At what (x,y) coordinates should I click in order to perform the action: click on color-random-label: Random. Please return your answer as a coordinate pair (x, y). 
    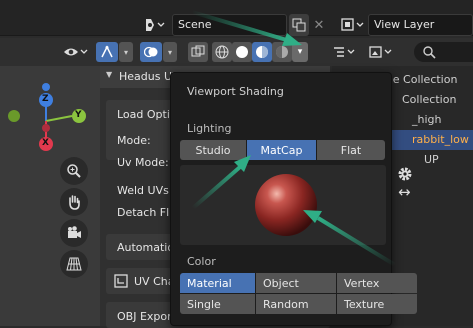
    Looking at the image, I should click on (286, 304).